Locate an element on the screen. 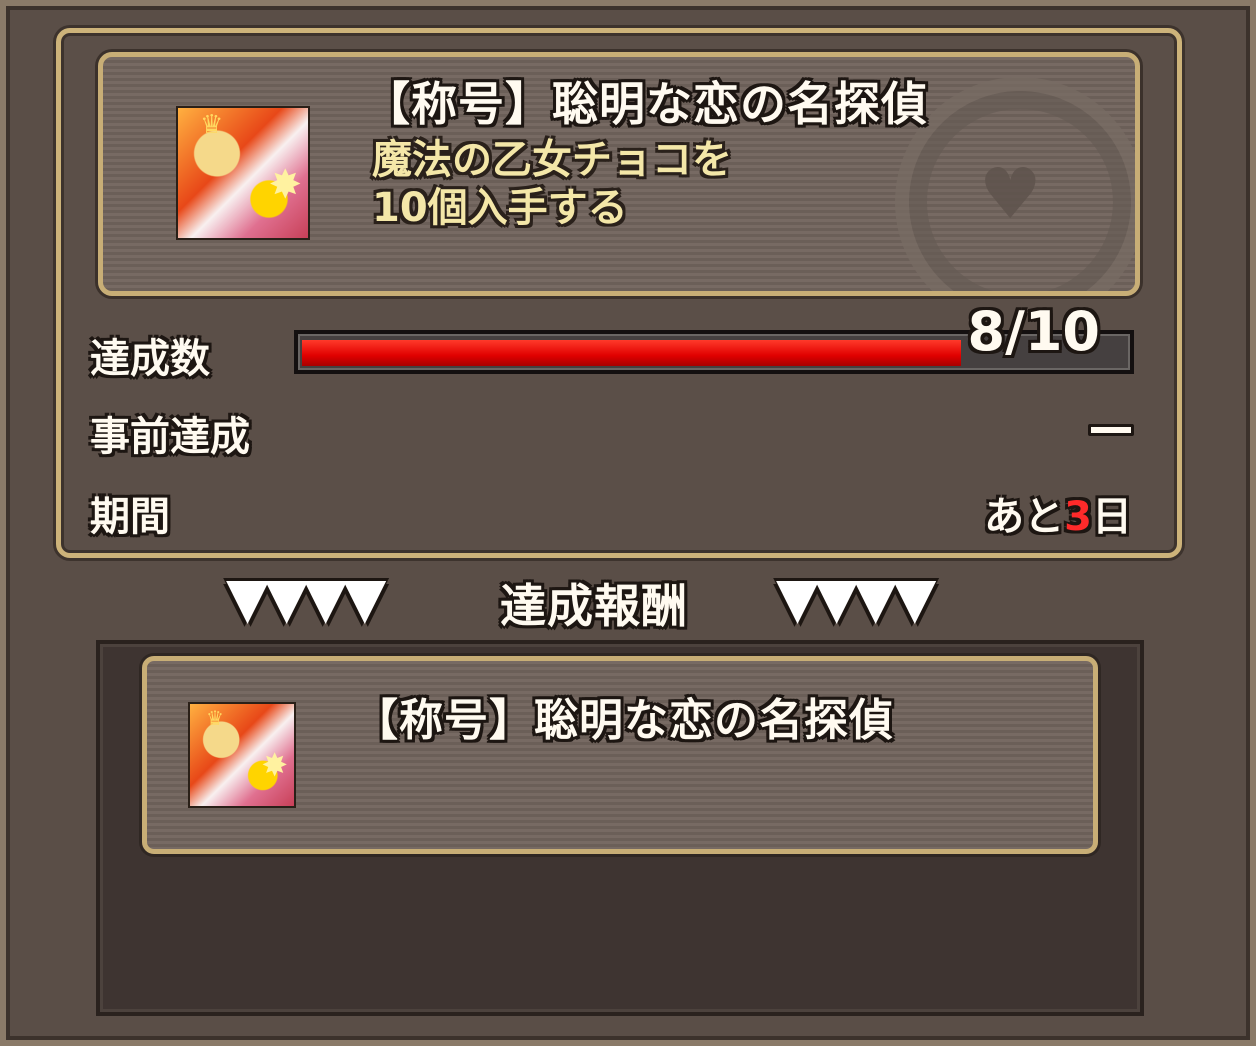  emblem-watermark-icon: ♥ is located at coordinates (1015, 184).